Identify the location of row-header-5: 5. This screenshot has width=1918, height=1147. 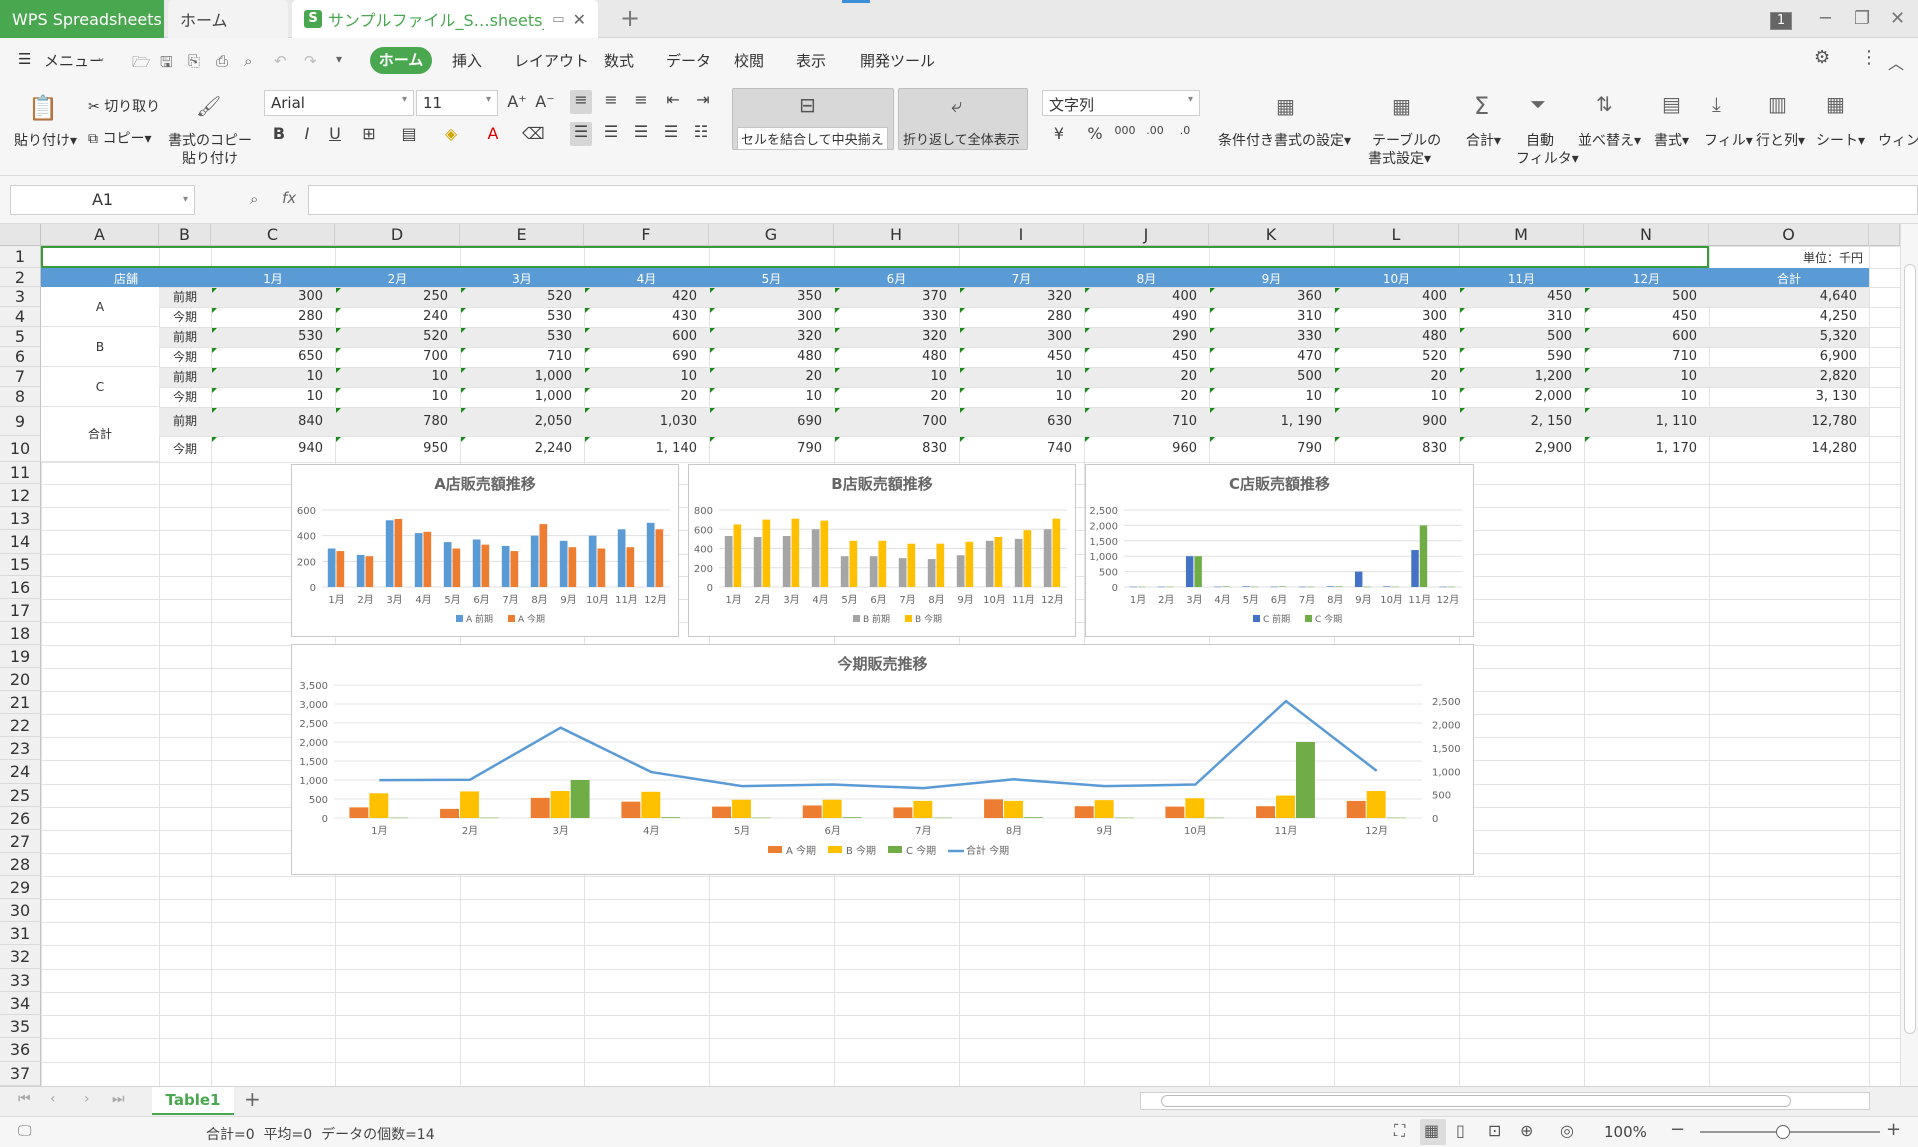
(20, 337).